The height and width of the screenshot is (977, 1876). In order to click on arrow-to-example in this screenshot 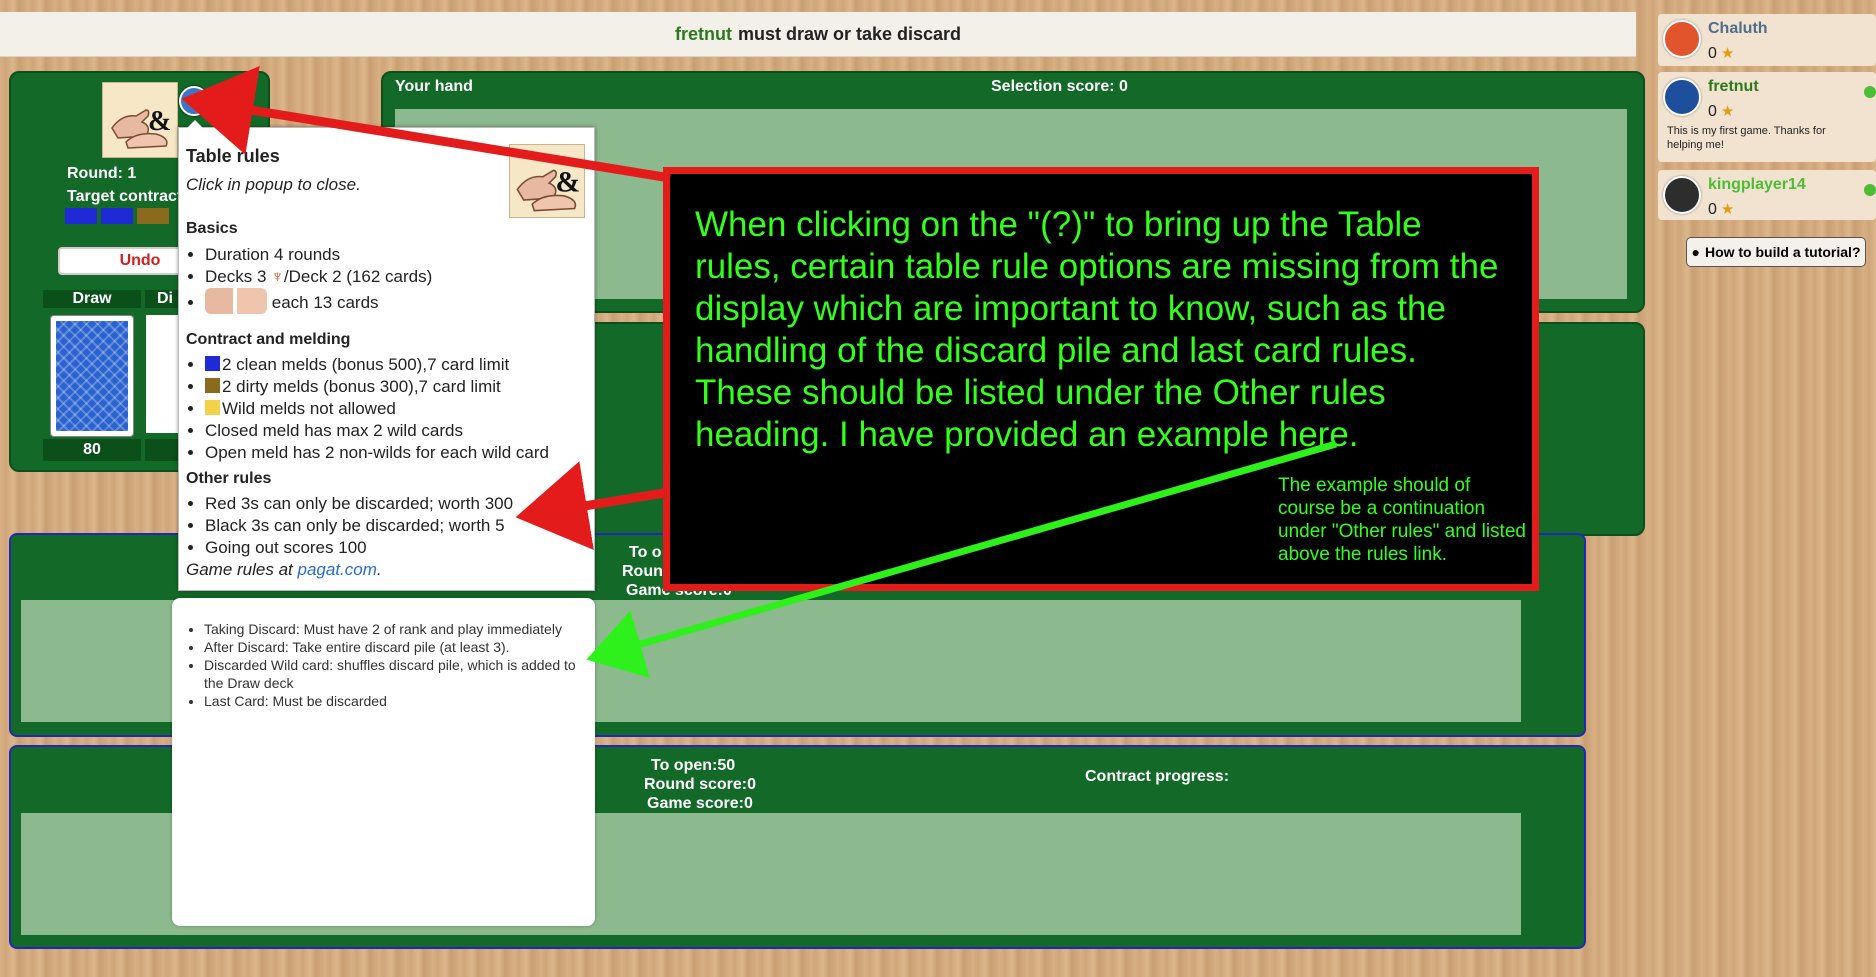, I will do `click(961, 559)`.